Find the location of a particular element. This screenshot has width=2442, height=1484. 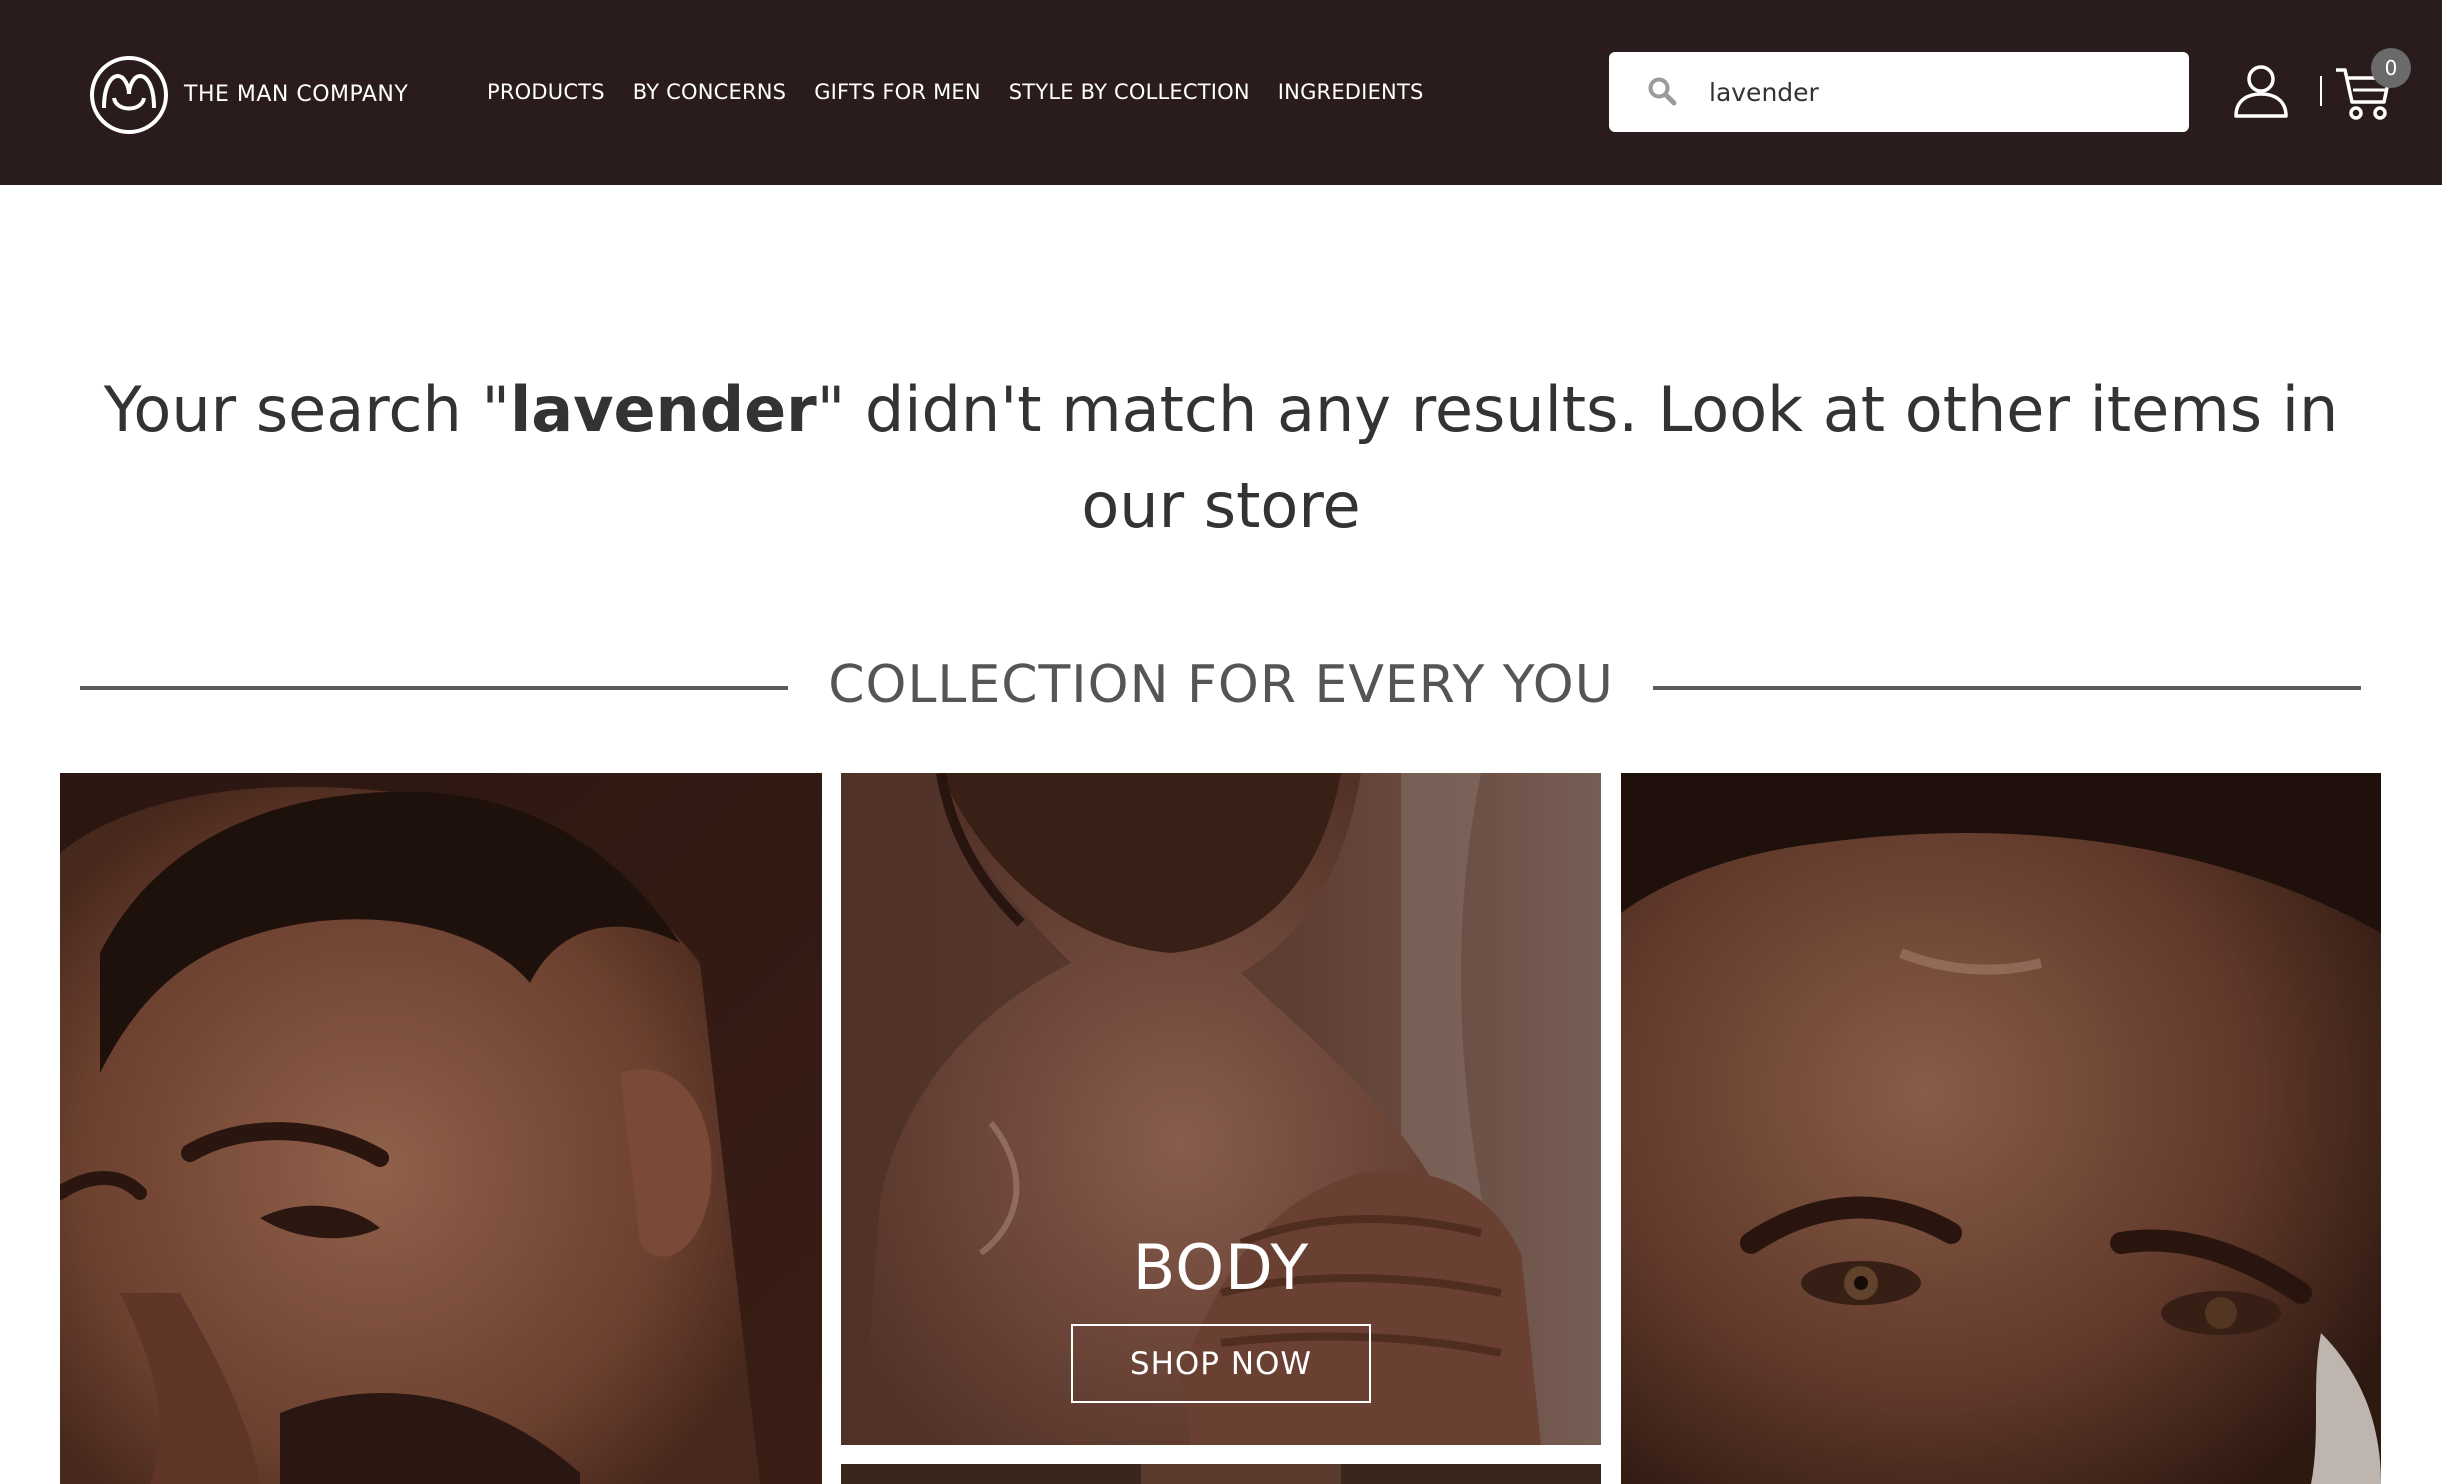

search-query: lavender is located at coordinates (663, 409).